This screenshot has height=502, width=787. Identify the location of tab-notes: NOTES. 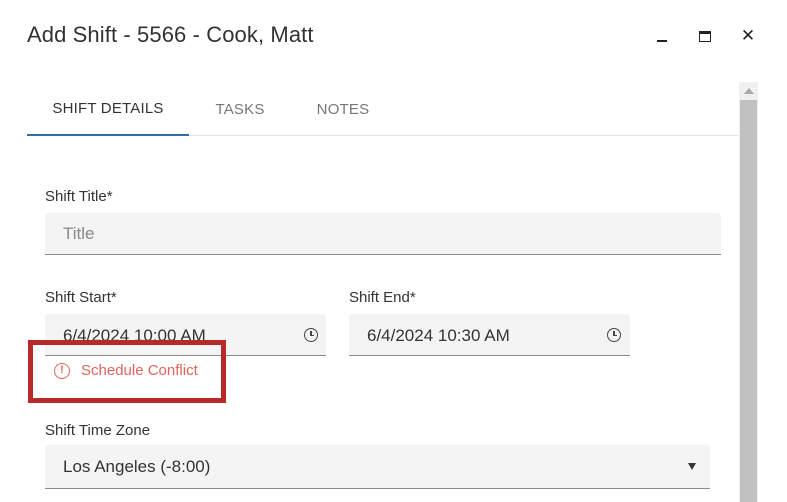
(343, 109).